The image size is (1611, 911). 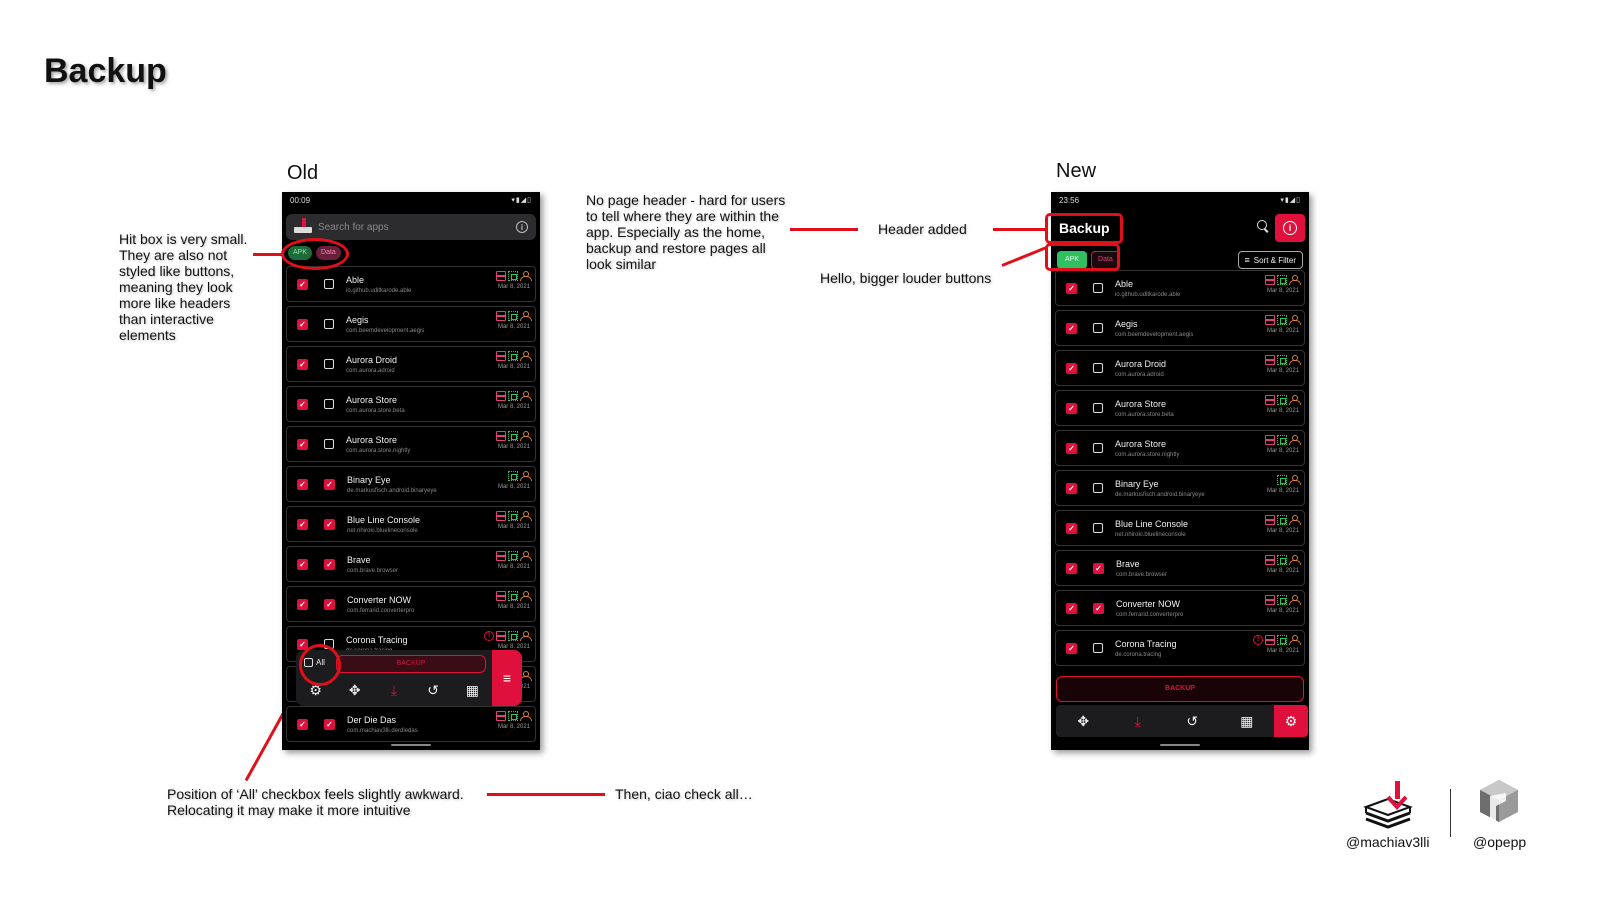 What do you see at coordinates (1291, 721) in the screenshot?
I see `settings-icon: ⚙` at bounding box center [1291, 721].